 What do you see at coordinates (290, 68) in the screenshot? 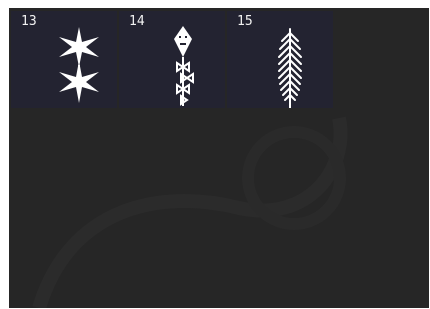
I see `feather-stitch-icon` at bounding box center [290, 68].